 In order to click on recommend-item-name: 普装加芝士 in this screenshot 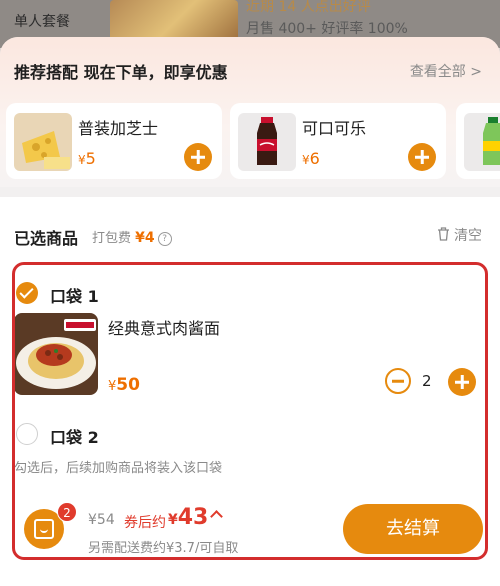, I will do `click(118, 128)`.